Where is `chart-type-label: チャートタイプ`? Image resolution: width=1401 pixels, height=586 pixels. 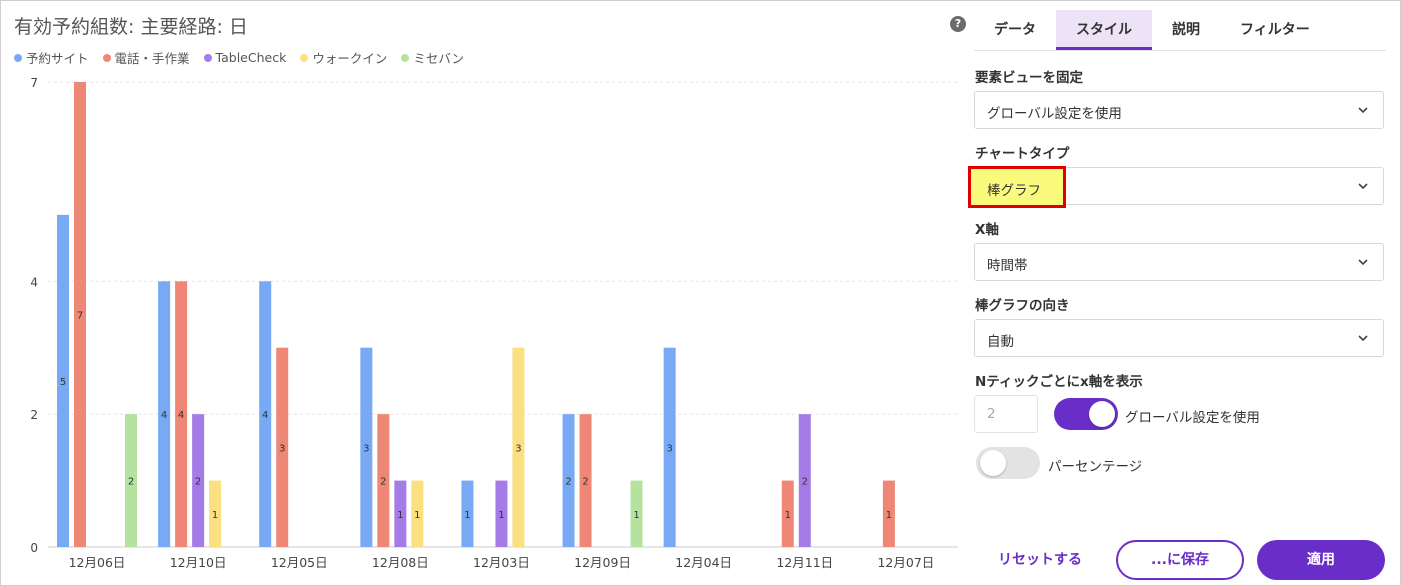 chart-type-label: チャートタイプ is located at coordinates (1022, 154).